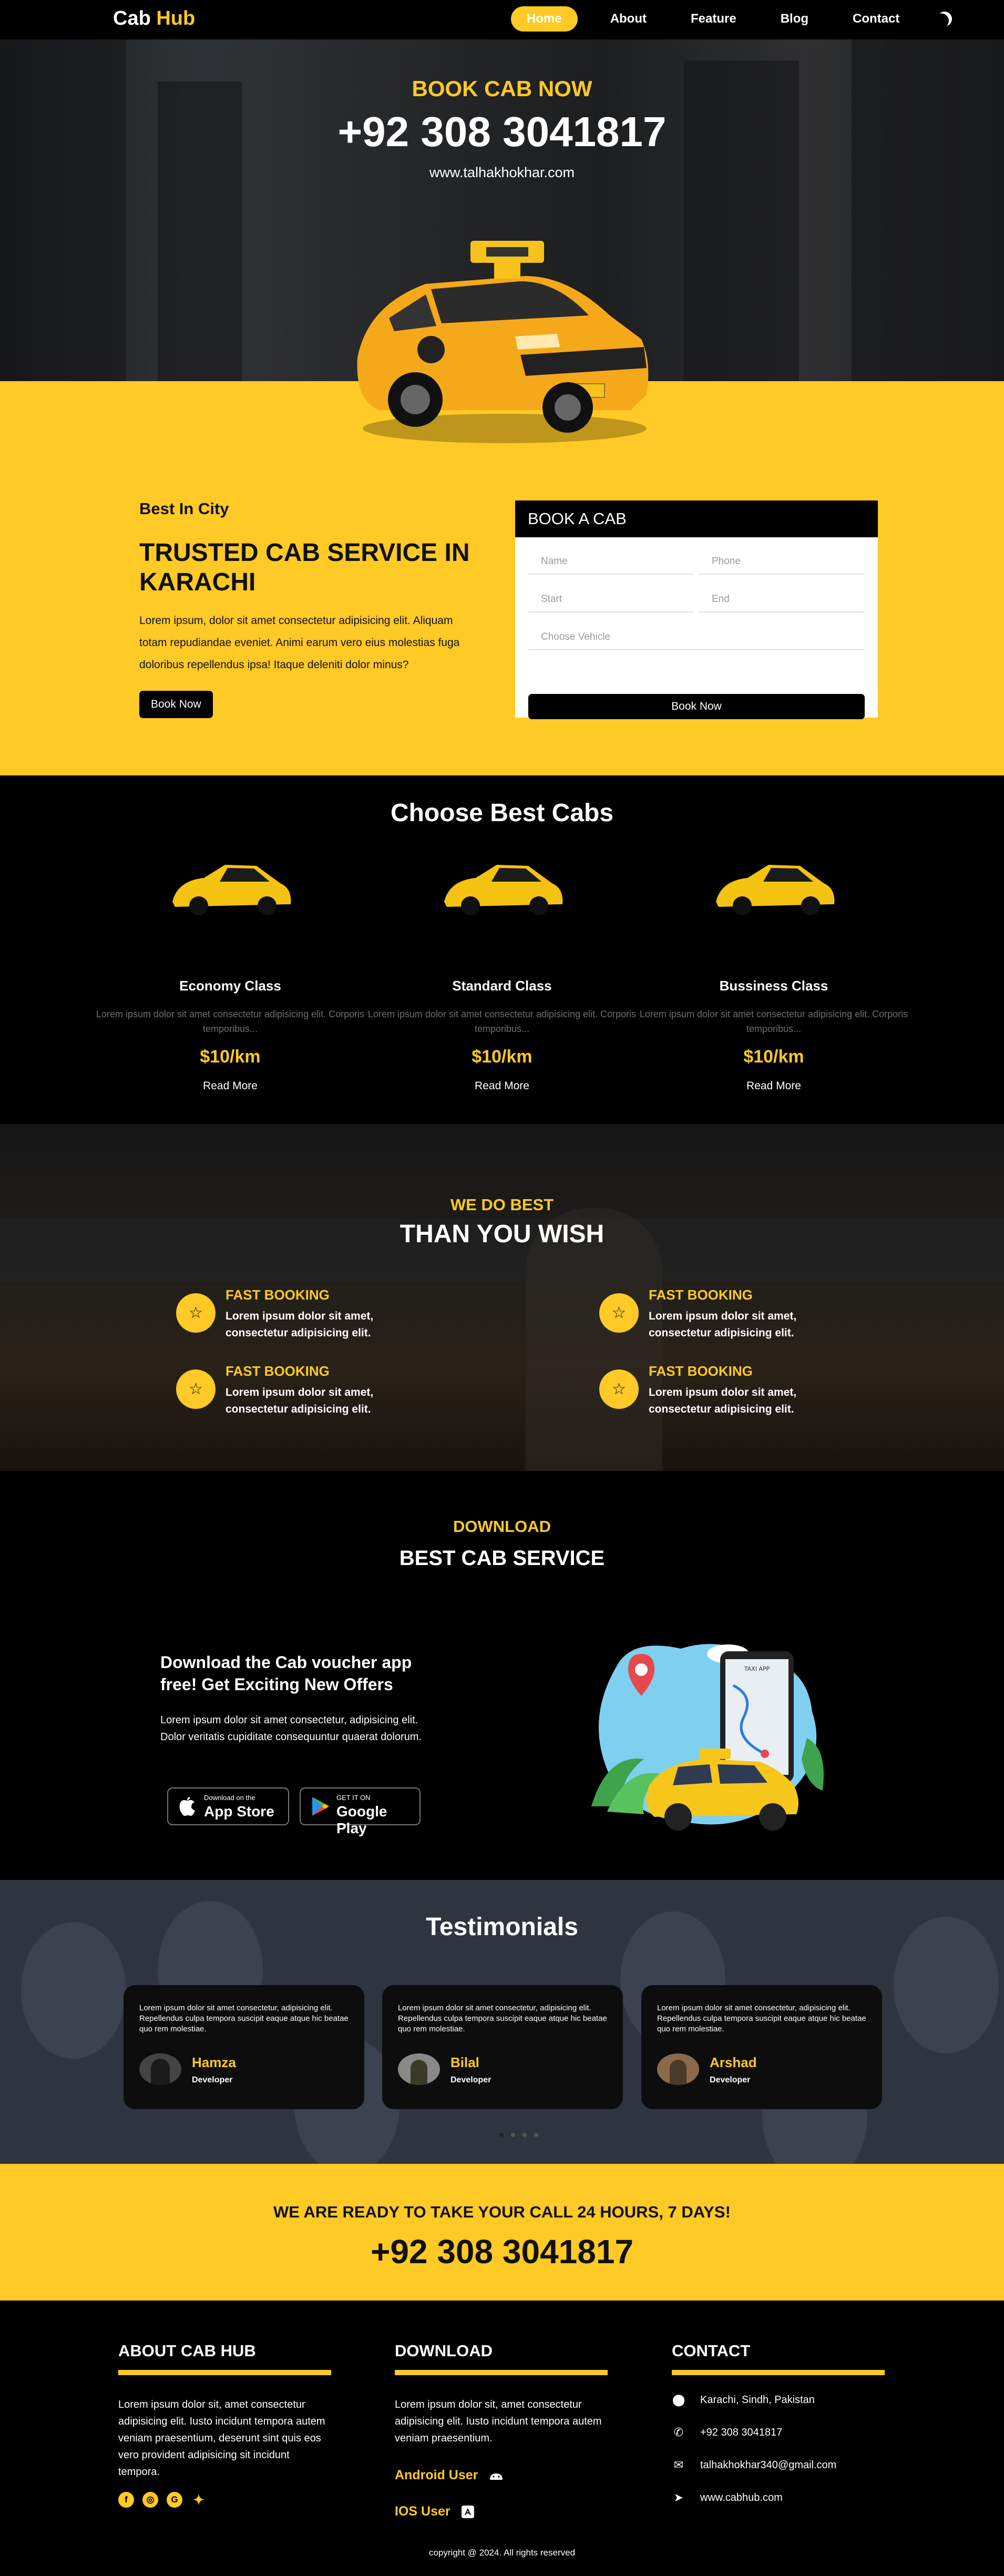  I want to click on google-icon: G, so click(175, 2500).